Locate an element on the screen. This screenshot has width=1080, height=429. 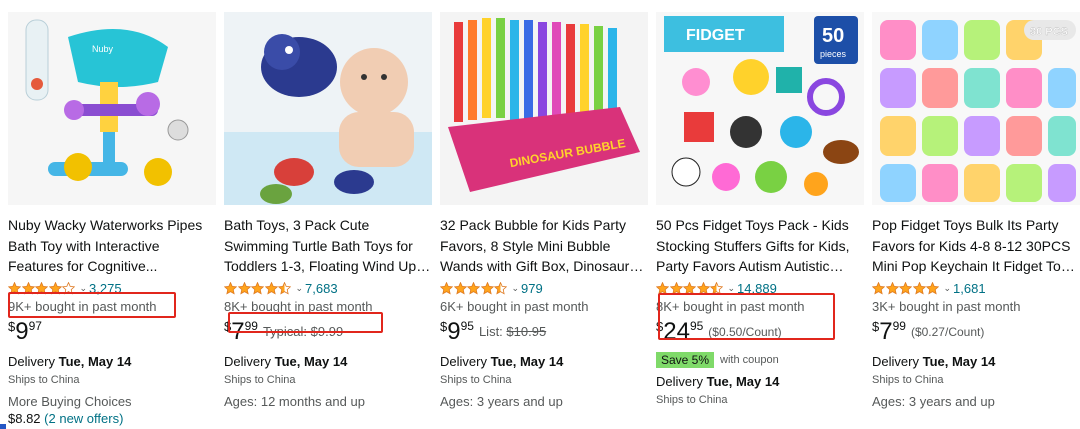
rating-count: 979 is located at coordinates (532, 288).